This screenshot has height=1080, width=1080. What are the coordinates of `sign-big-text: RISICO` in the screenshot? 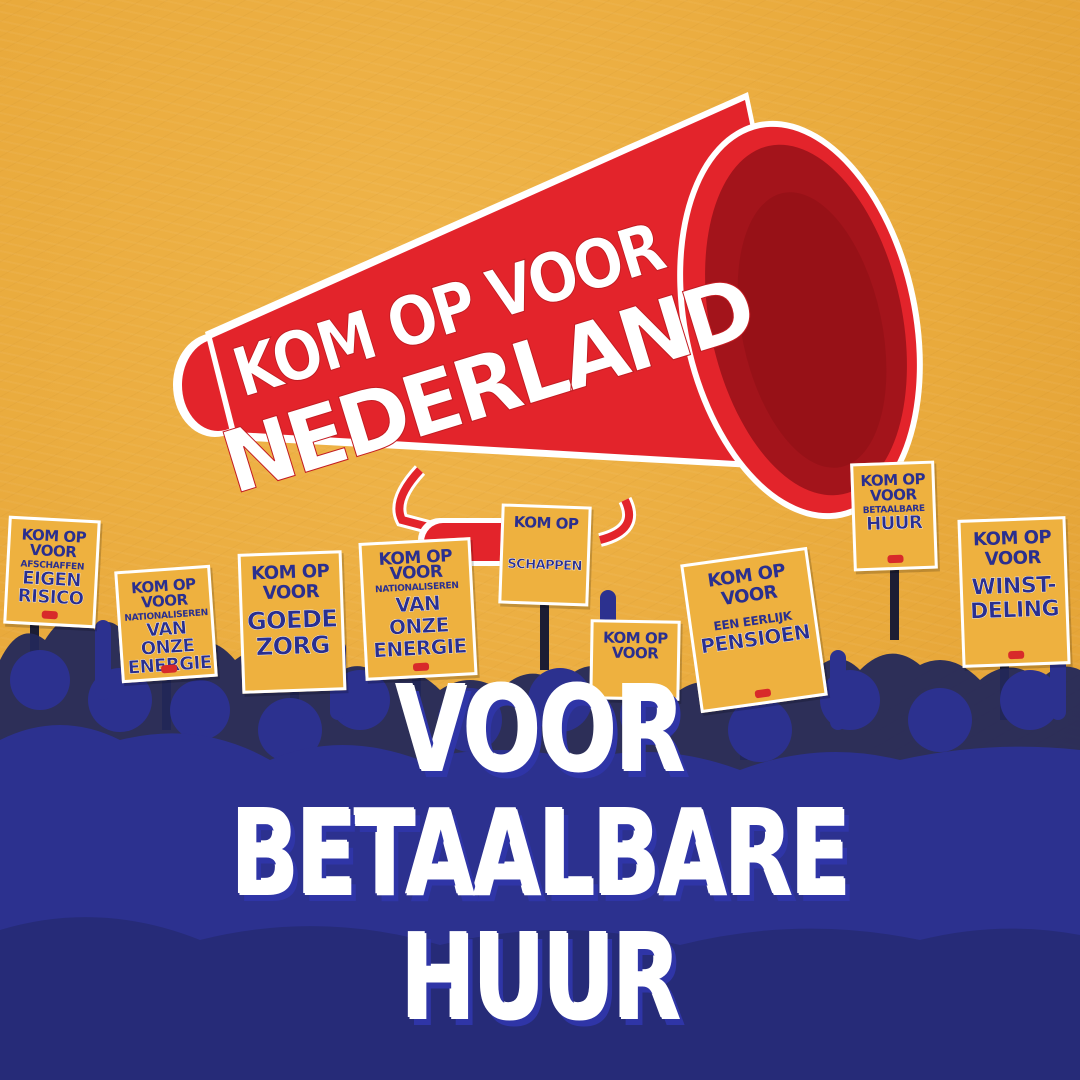 It's located at (51, 597).